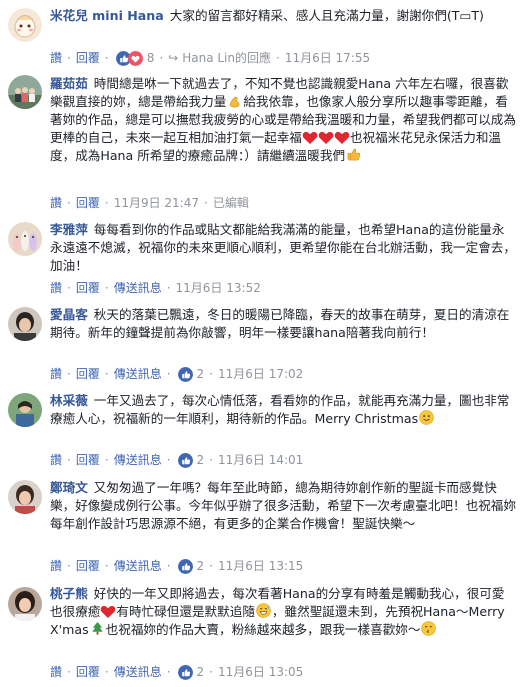 The image size is (531, 687). What do you see at coordinates (156, 203) in the screenshot?
I see `comment-time: 11月9日 21:47` at bounding box center [156, 203].